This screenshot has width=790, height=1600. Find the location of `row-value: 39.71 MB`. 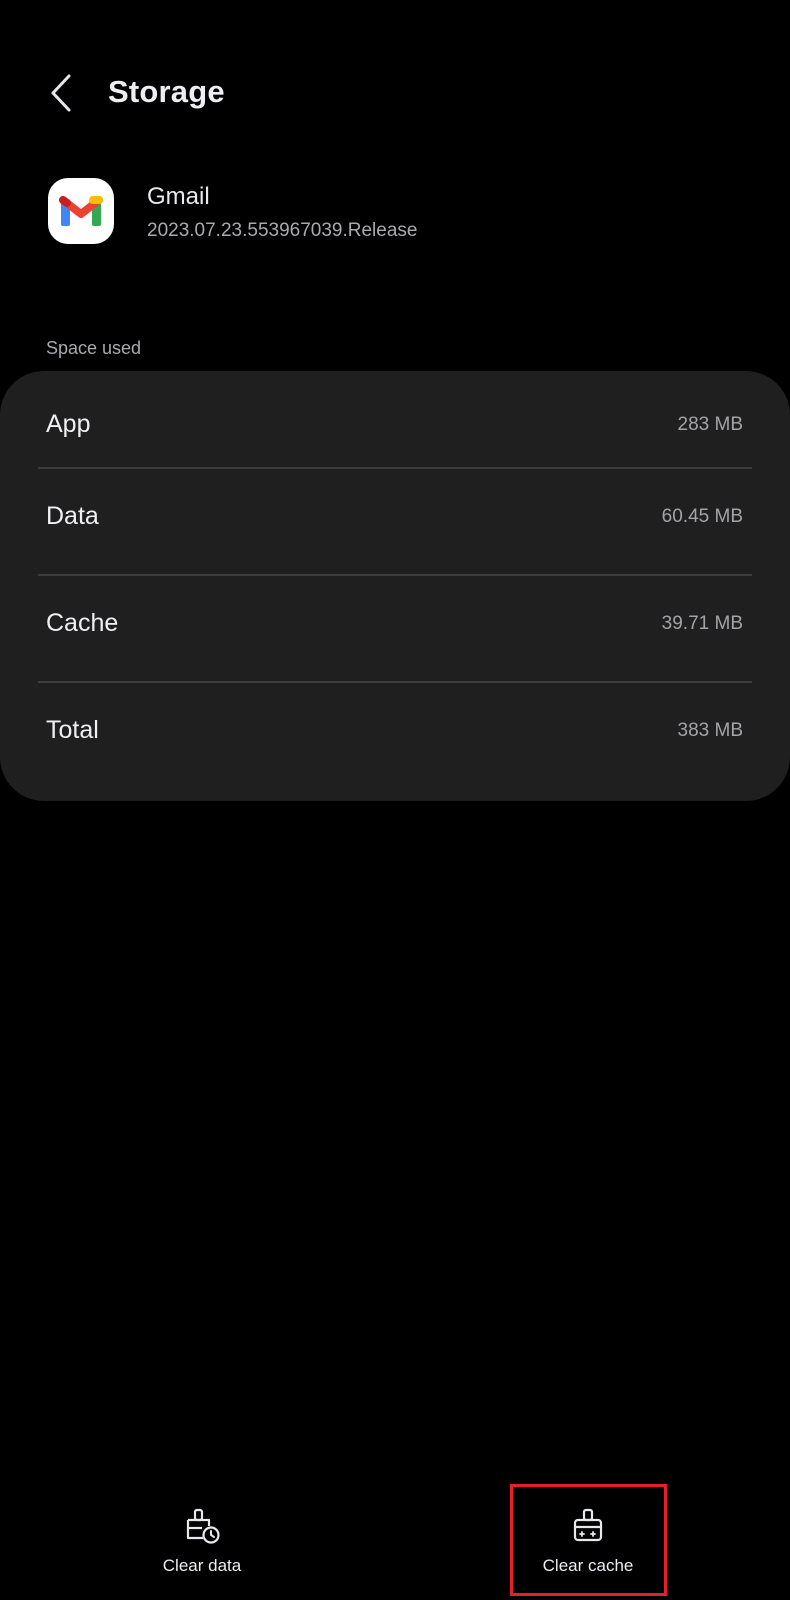

row-value: 39.71 MB is located at coordinates (702, 623).